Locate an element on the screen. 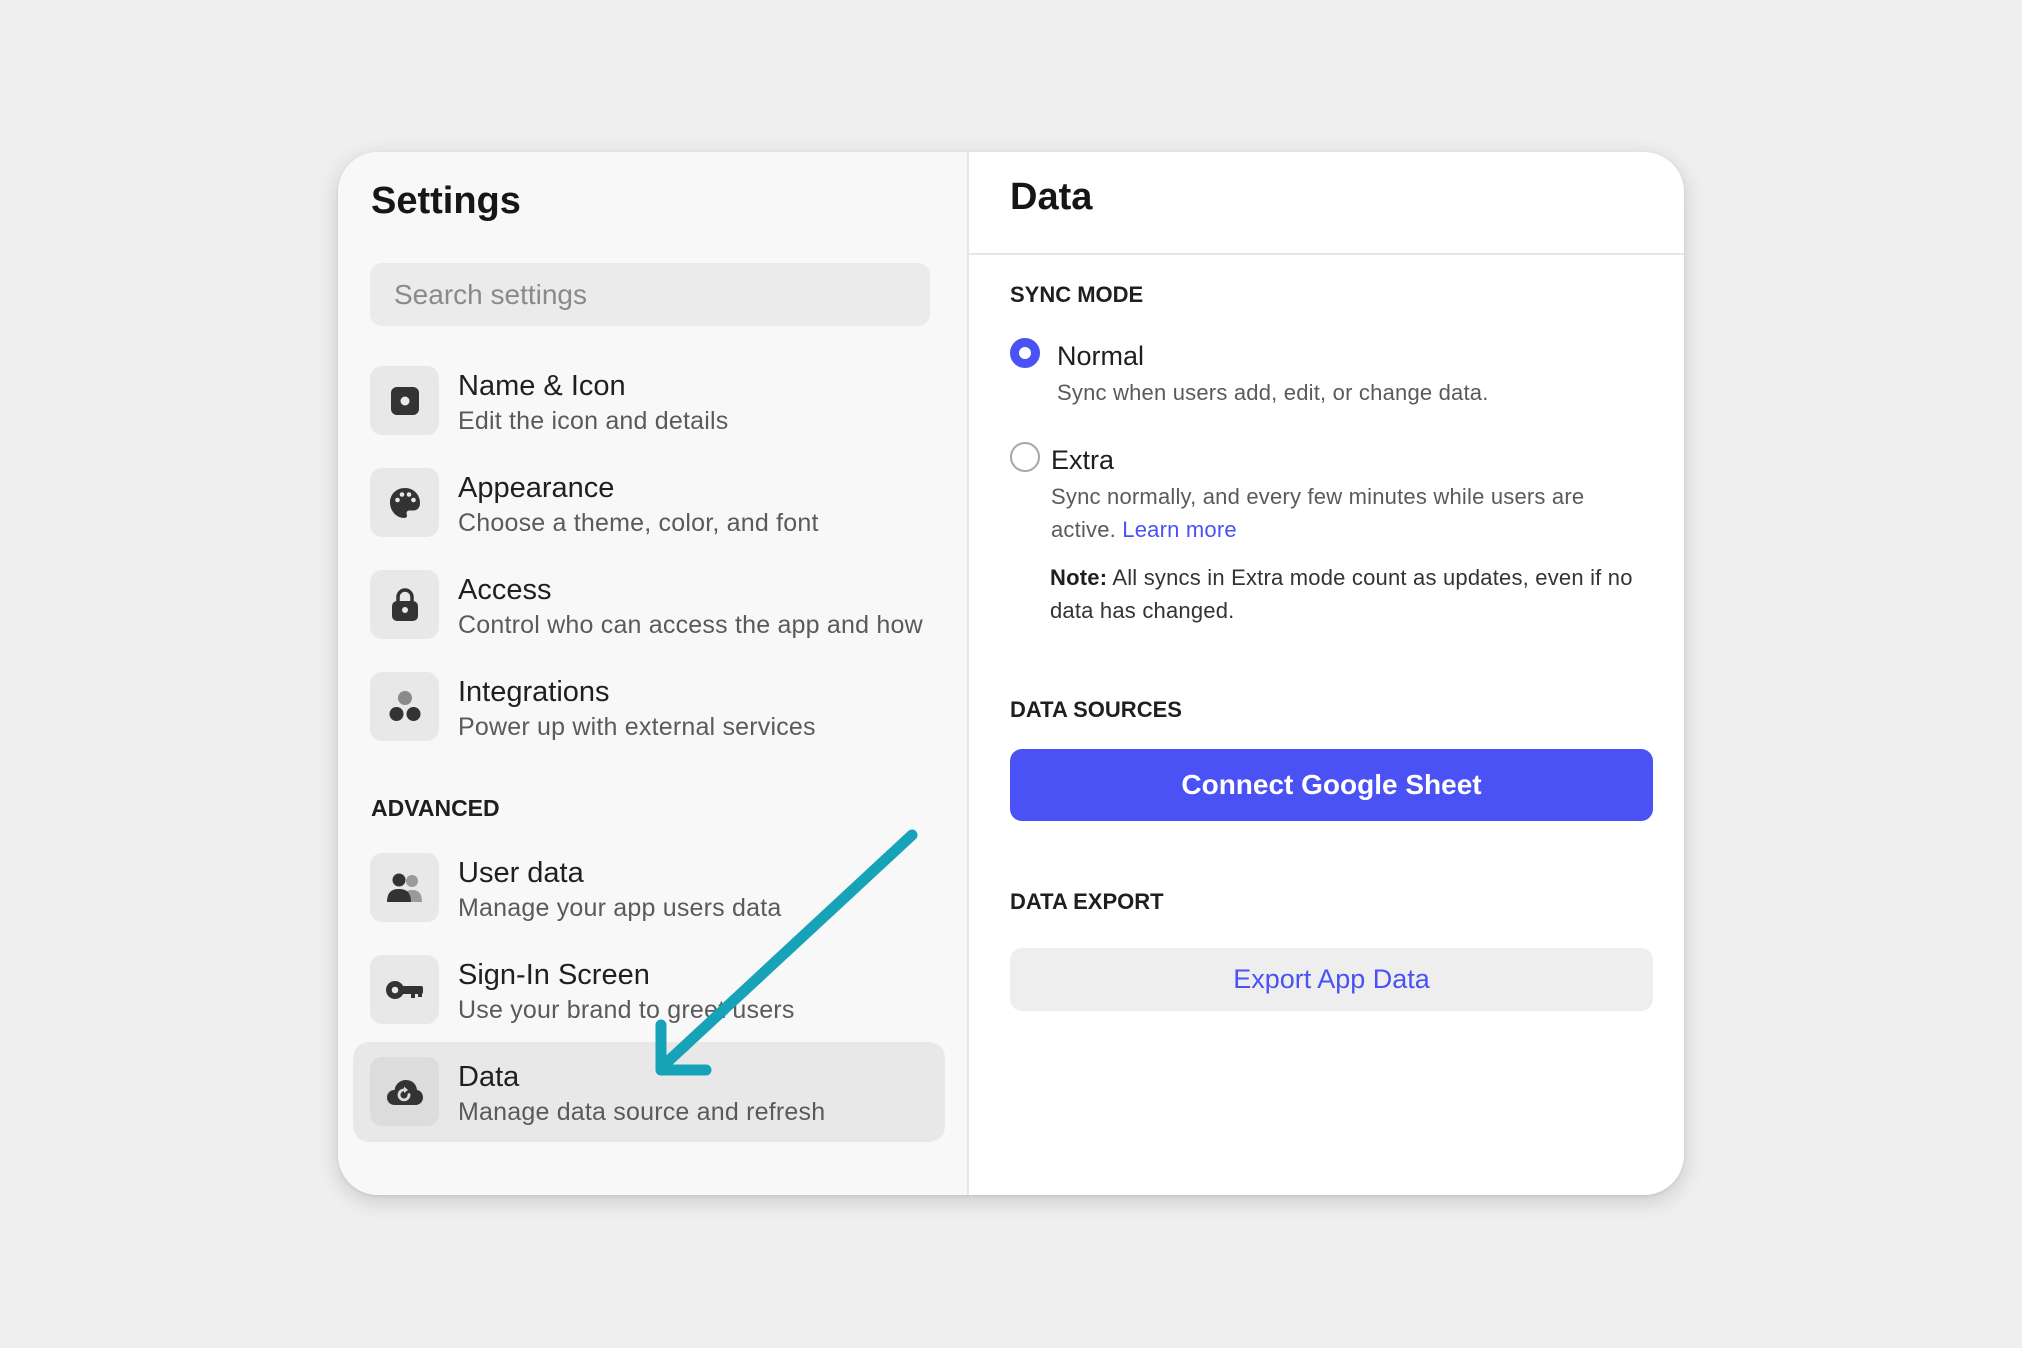  data-sources-label: DATA SOURCES is located at coordinates (1096, 709).